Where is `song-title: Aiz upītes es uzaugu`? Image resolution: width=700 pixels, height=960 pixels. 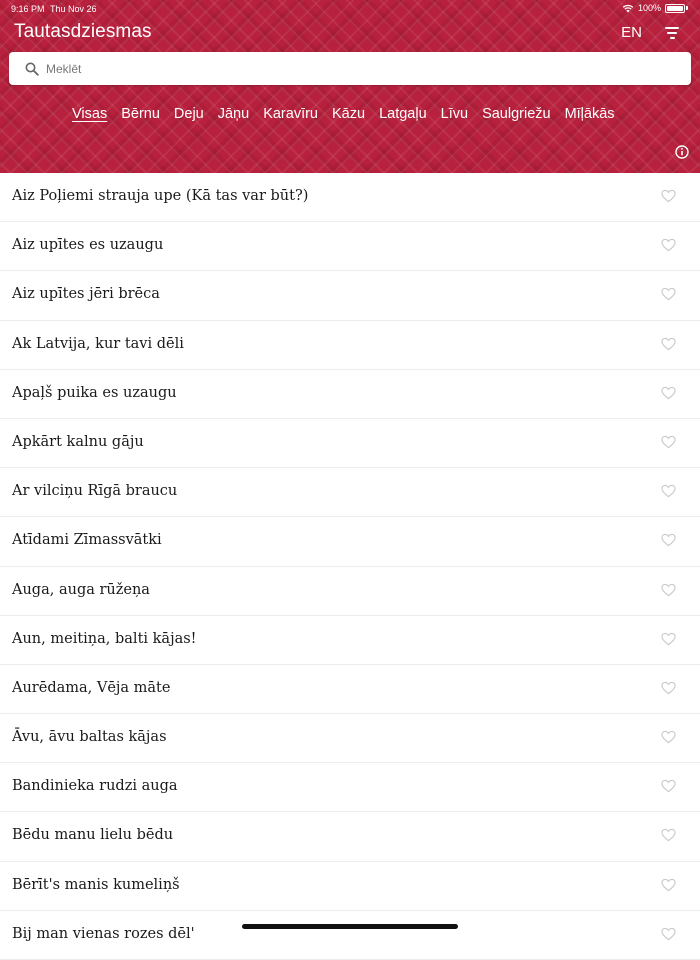
song-title: Aiz upītes es uzaugu is located at coordinates (88, 245).